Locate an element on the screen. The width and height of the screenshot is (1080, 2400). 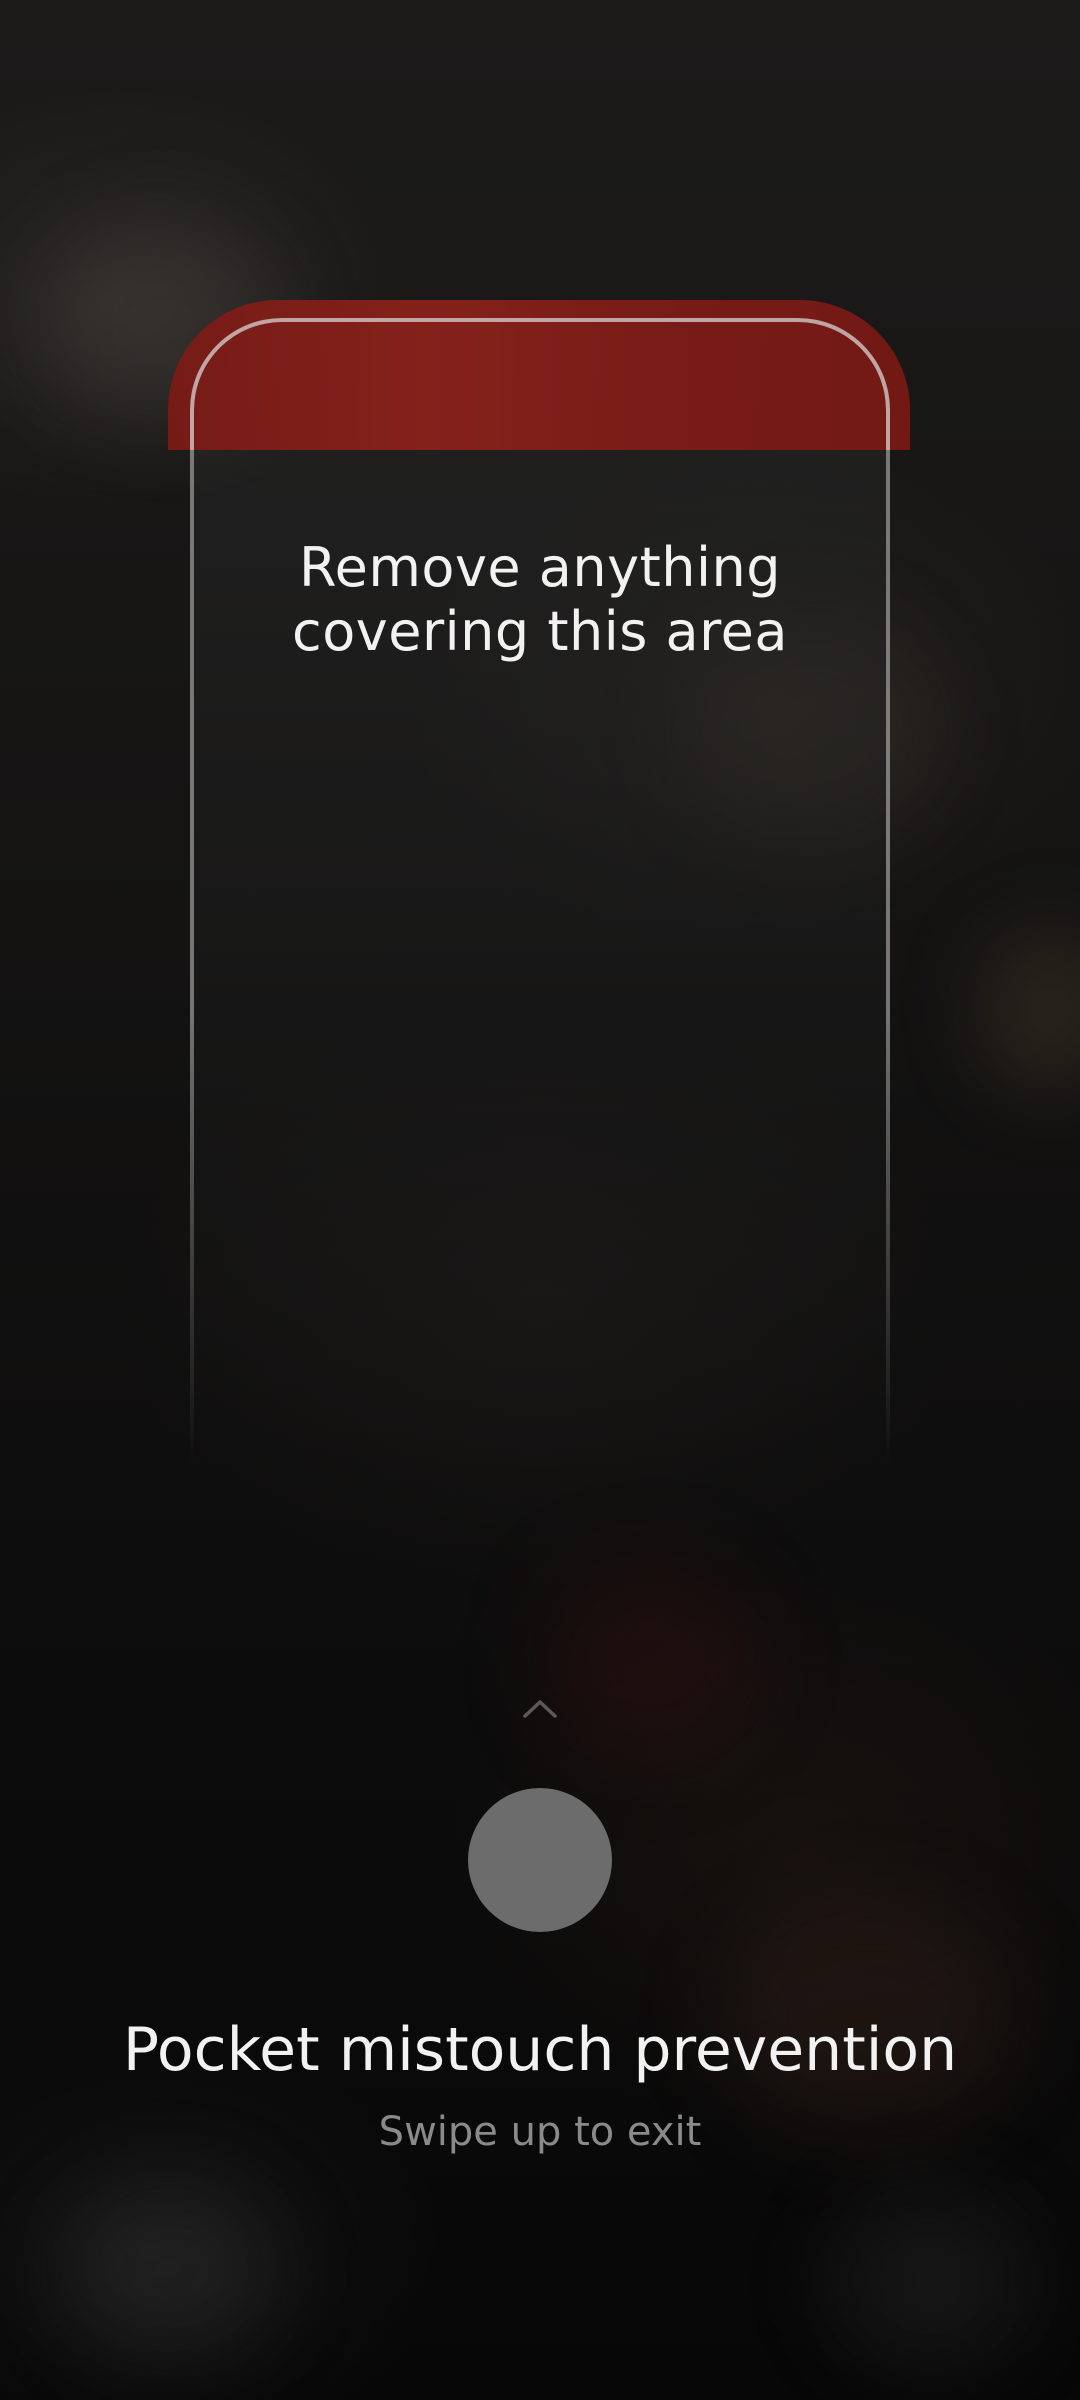
cover-area-message: Remove anything covering this area is located at coordinates (540, 599).